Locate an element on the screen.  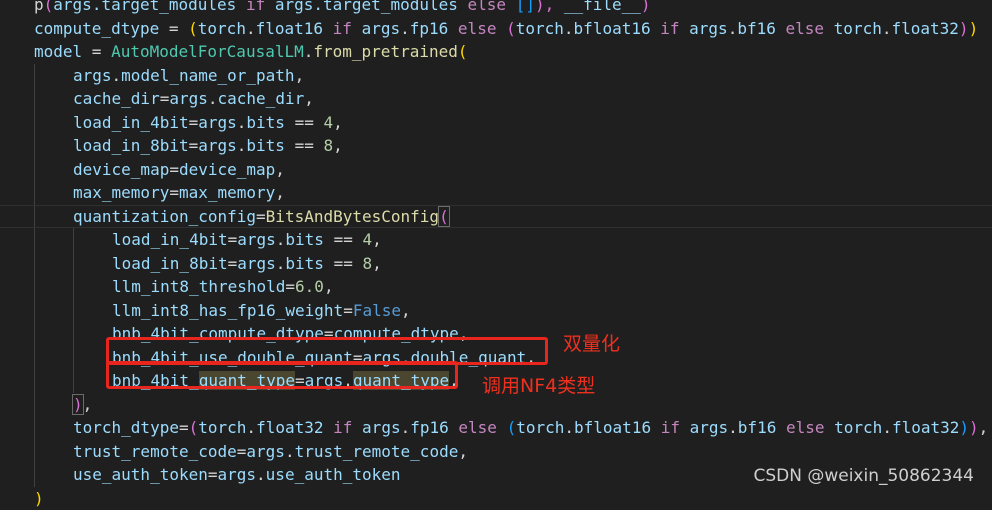
code-token: compute_dtype is located at coordinates (96, 28).